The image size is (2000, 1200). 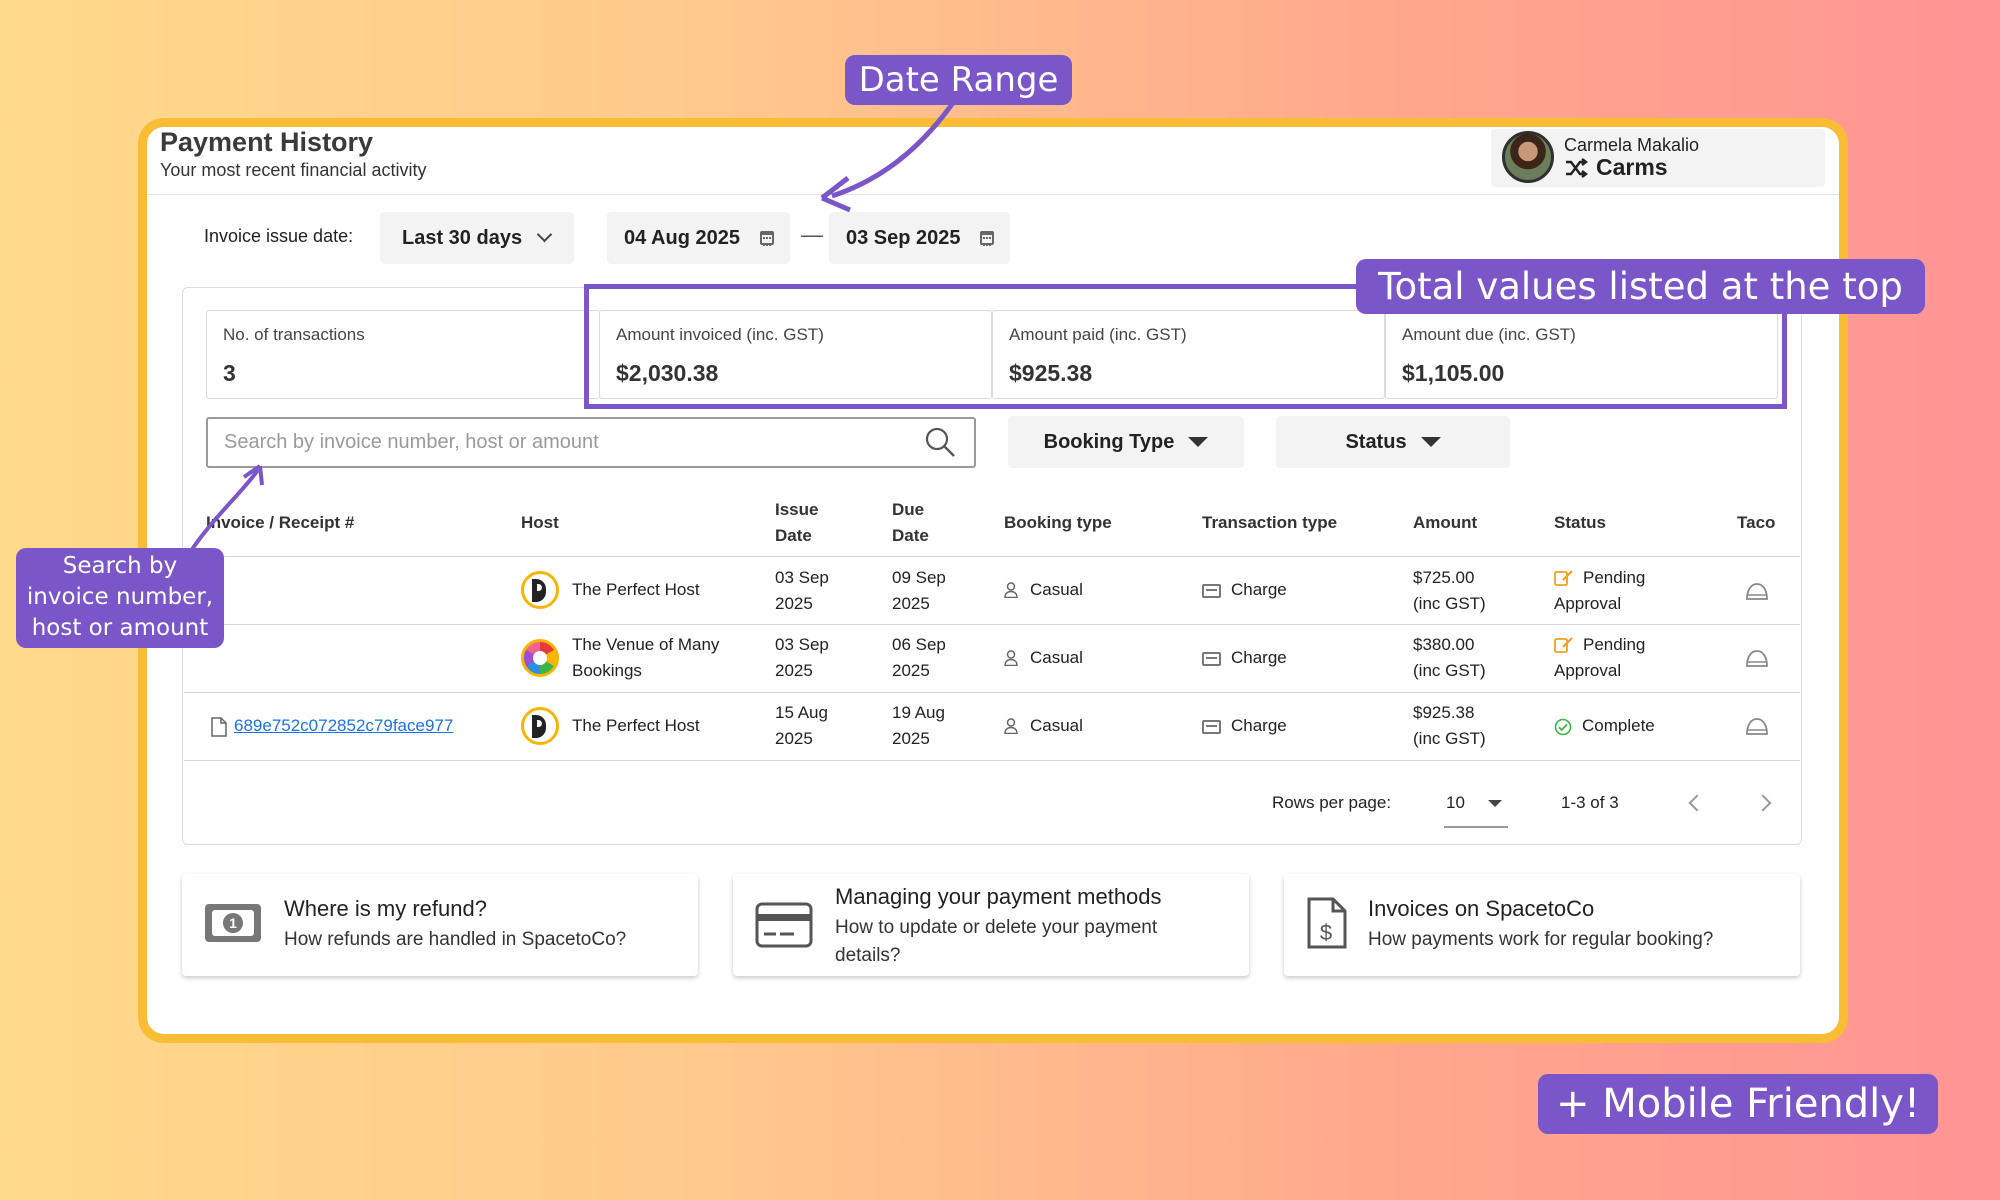 What do you see at coordinates (570, 330) in the screenshot?
I see `annotation-arrows` at bounding box center [570, 330].